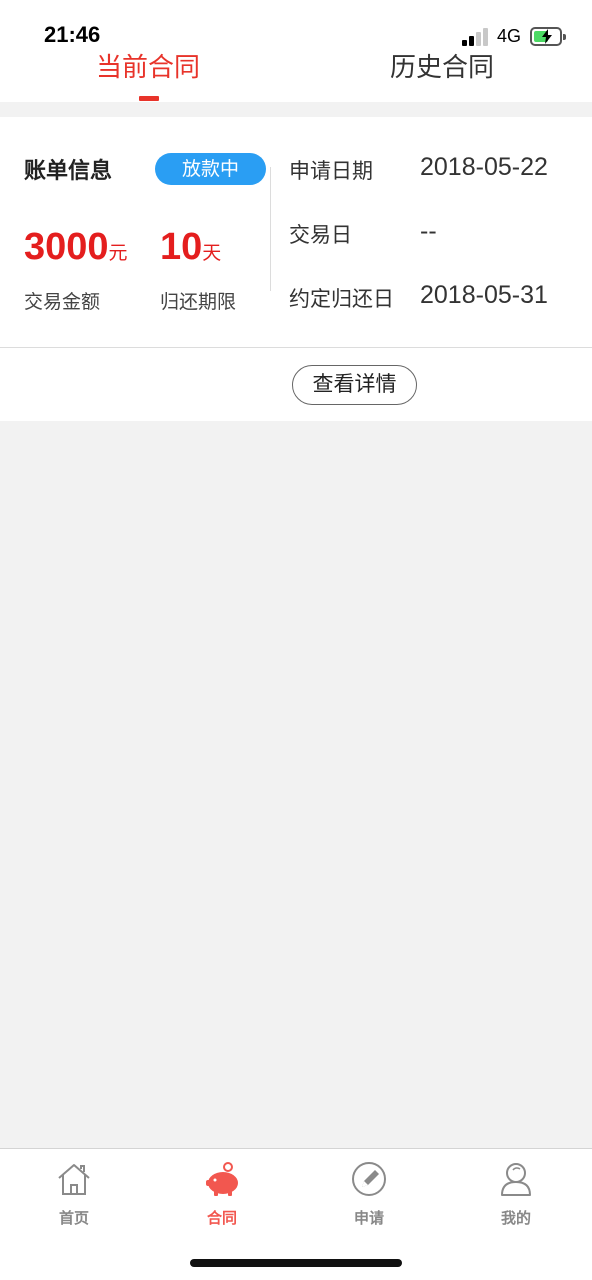  I want to click on battery-icon, so click(548, 36).